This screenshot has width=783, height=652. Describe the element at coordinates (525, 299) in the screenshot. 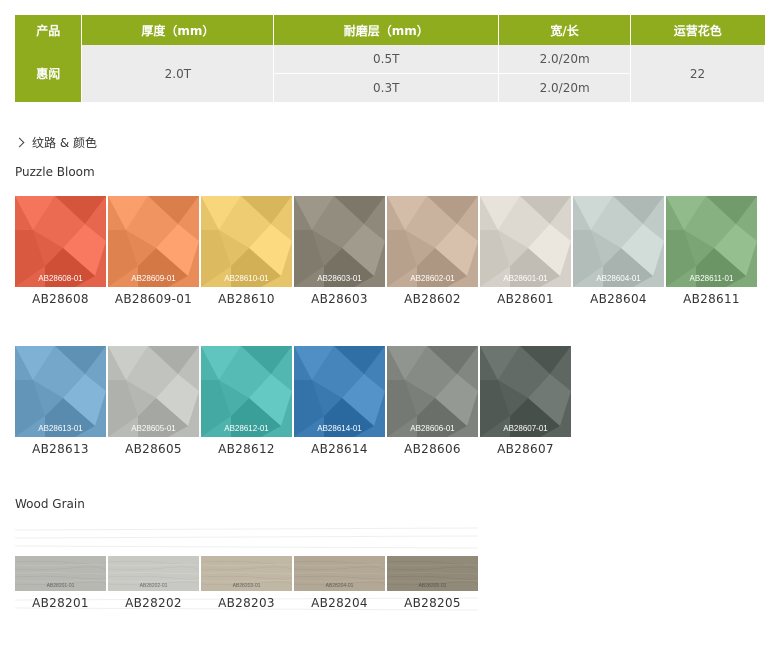

I see `swatch-name: AB28601` at that location.